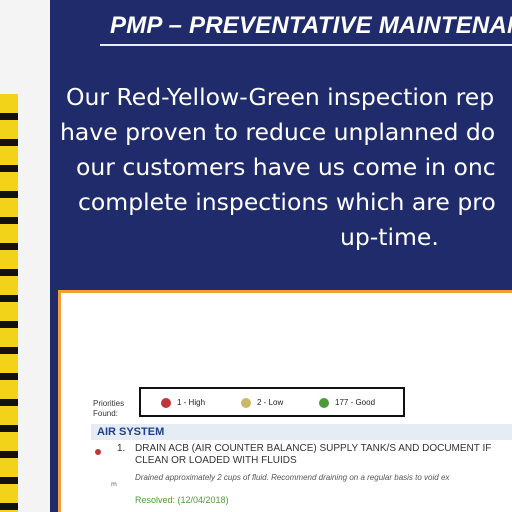 Image resolution: width=512 pixels, height=512 pixels. What do you see at coordinates (389, 237) in the screenshot?
I see `intro-line: up-time.` at bounding box center [389, 237].